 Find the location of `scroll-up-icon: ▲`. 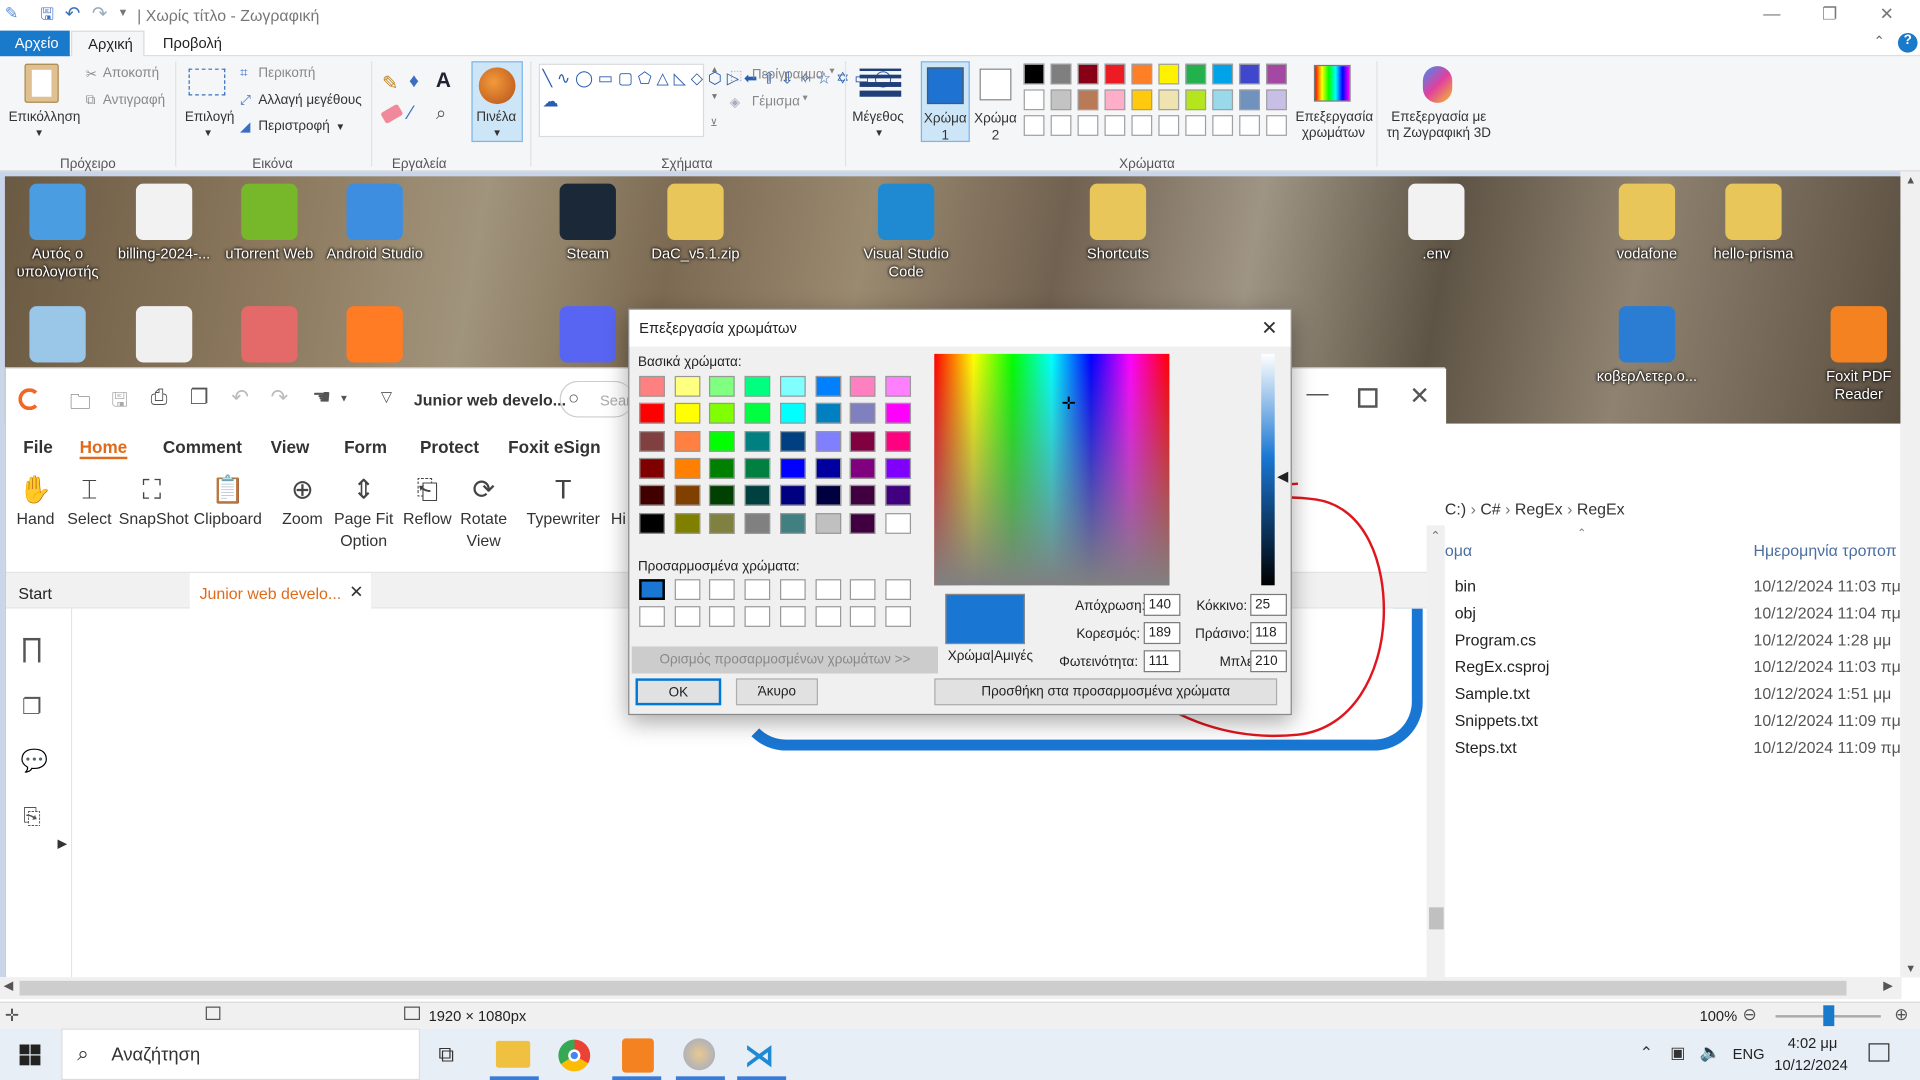

scroll-up-icon: ▲ is located at coordinates (1910, 180).